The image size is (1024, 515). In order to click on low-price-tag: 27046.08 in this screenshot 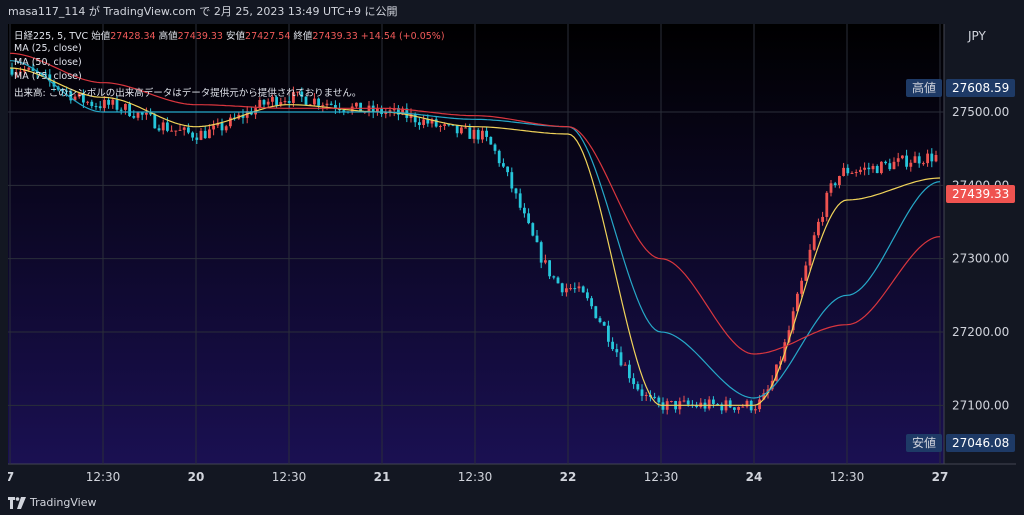, I will do `click(981, 443)`.